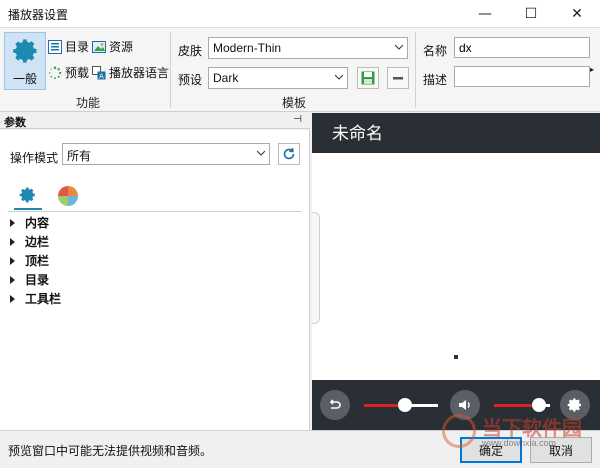 The image size is (600, 468). Describe the element at coordinates (308, 48) in the screenshot. I see `skin-select: Modern-Thin` at that location.